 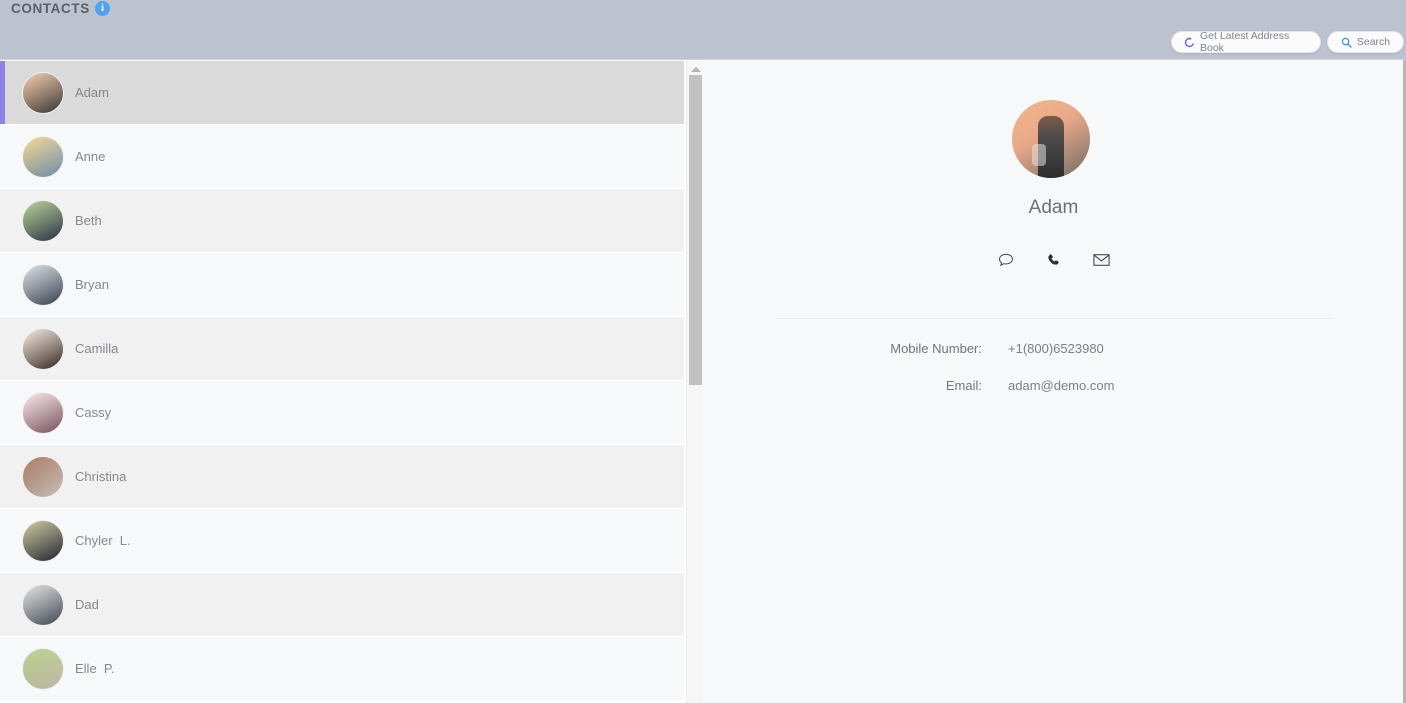 I want to click on list-item: Cassy, so click(x=342, y=413).